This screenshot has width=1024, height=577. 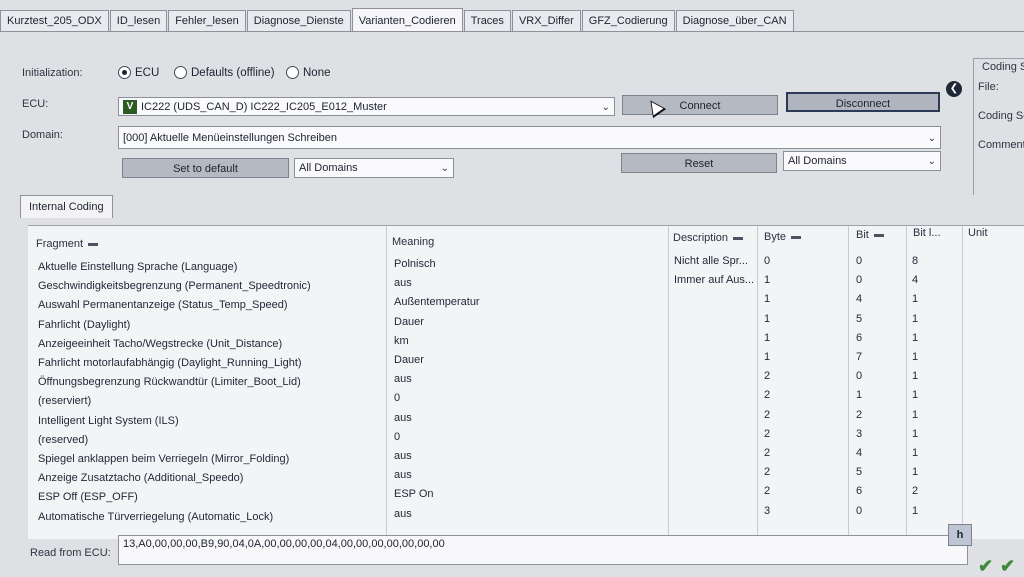 What do you see at coordinates (960, 535) in the screenshot?
I see `h-button: h` at bounding box center [960, 535].